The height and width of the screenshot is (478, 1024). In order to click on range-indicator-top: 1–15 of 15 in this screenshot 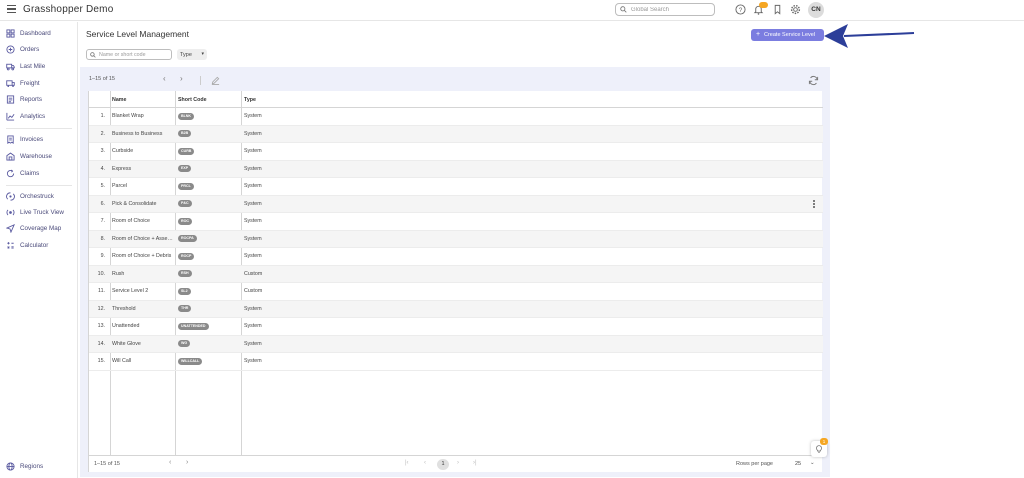, I will do `click(102, 79)`.